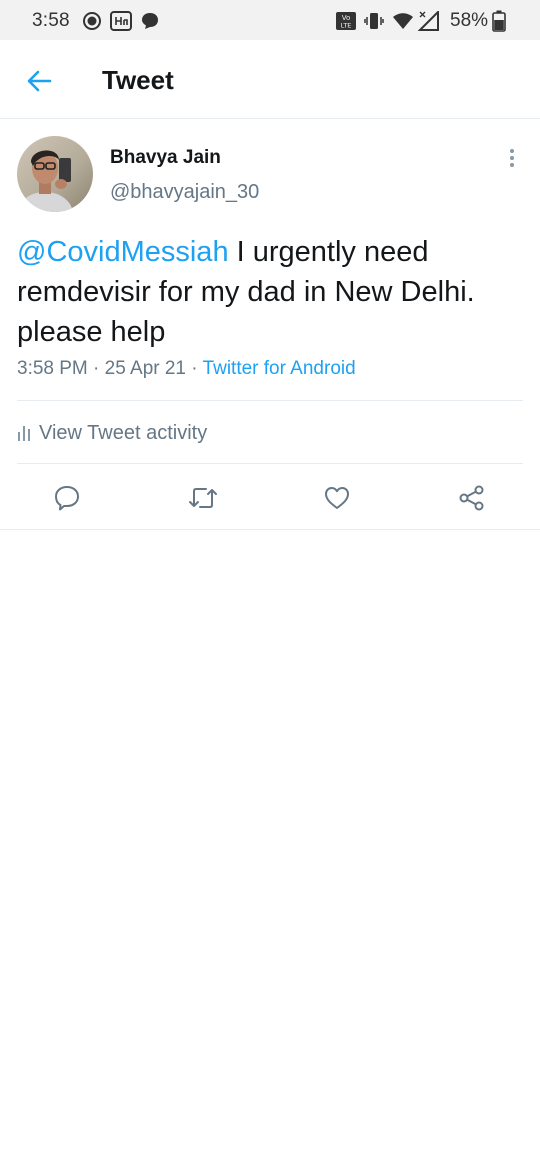 The height and width of the screenshot is (1170, 540). I want to click on back-button, so click(39, 81).